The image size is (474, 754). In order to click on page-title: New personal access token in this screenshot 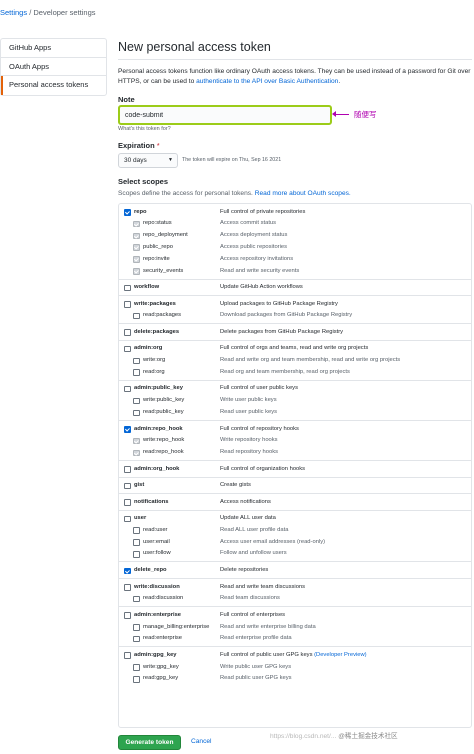, I will do `click(194, 47)`.